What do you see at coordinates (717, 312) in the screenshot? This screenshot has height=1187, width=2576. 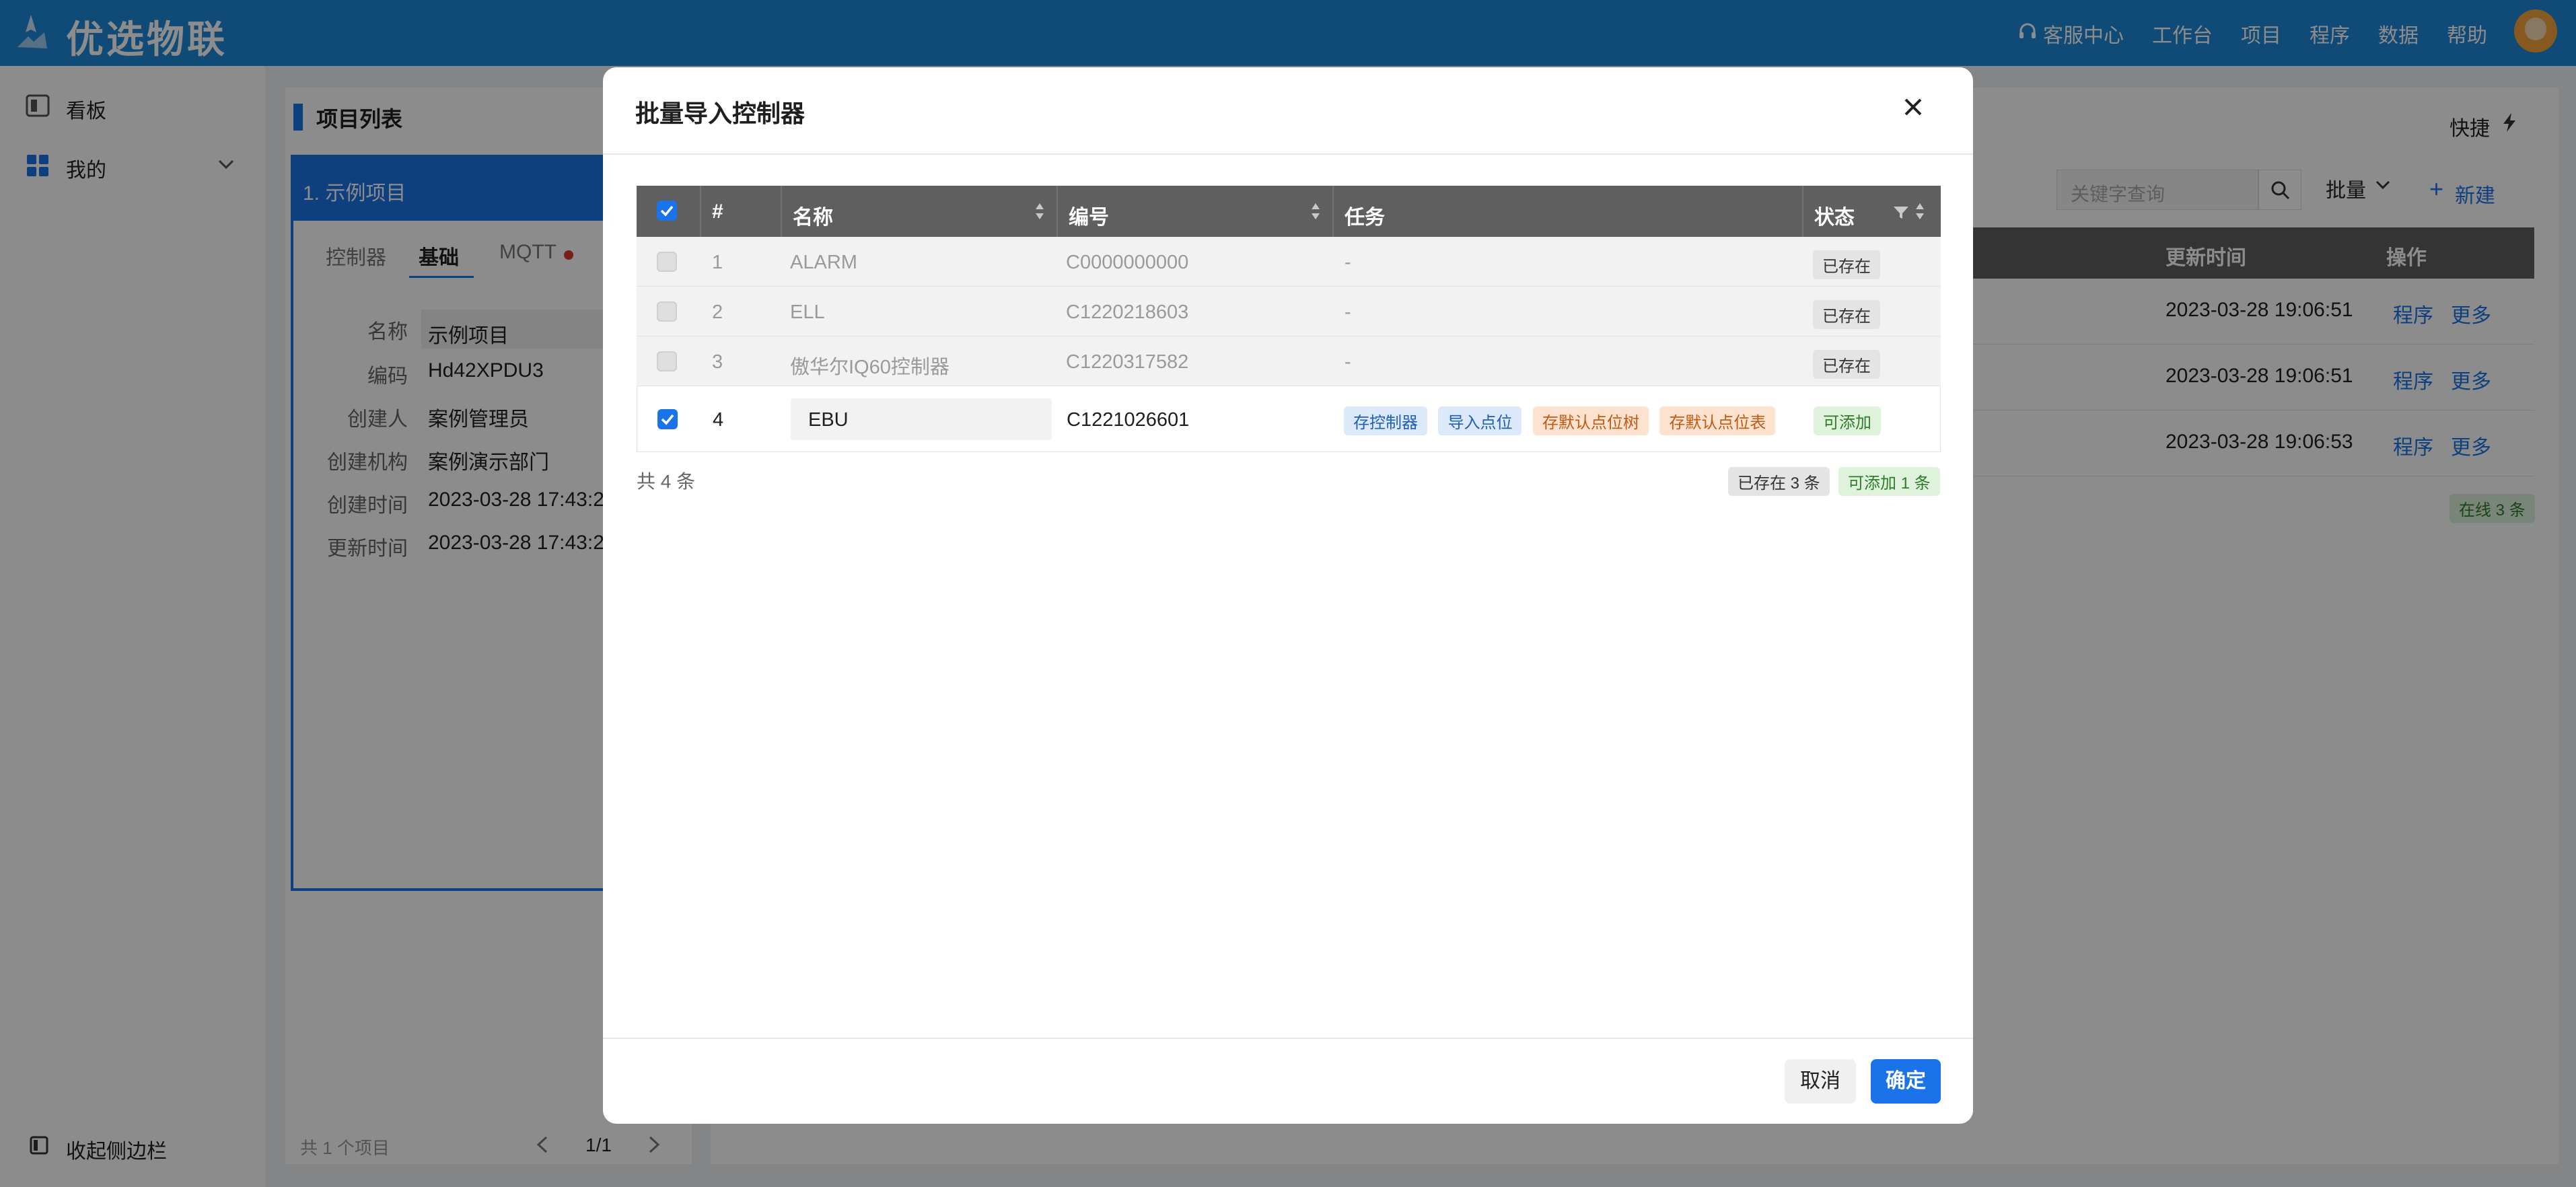 I see `row-index: 2` at bounding box center [717, 312].